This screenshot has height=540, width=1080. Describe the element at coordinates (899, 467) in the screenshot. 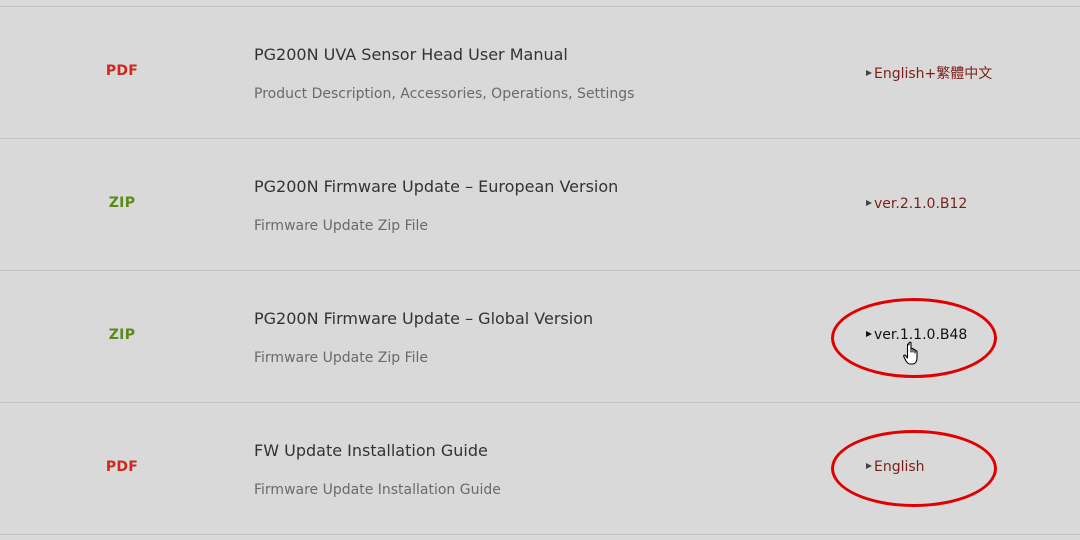

I see `download-link-label: English` at that location.